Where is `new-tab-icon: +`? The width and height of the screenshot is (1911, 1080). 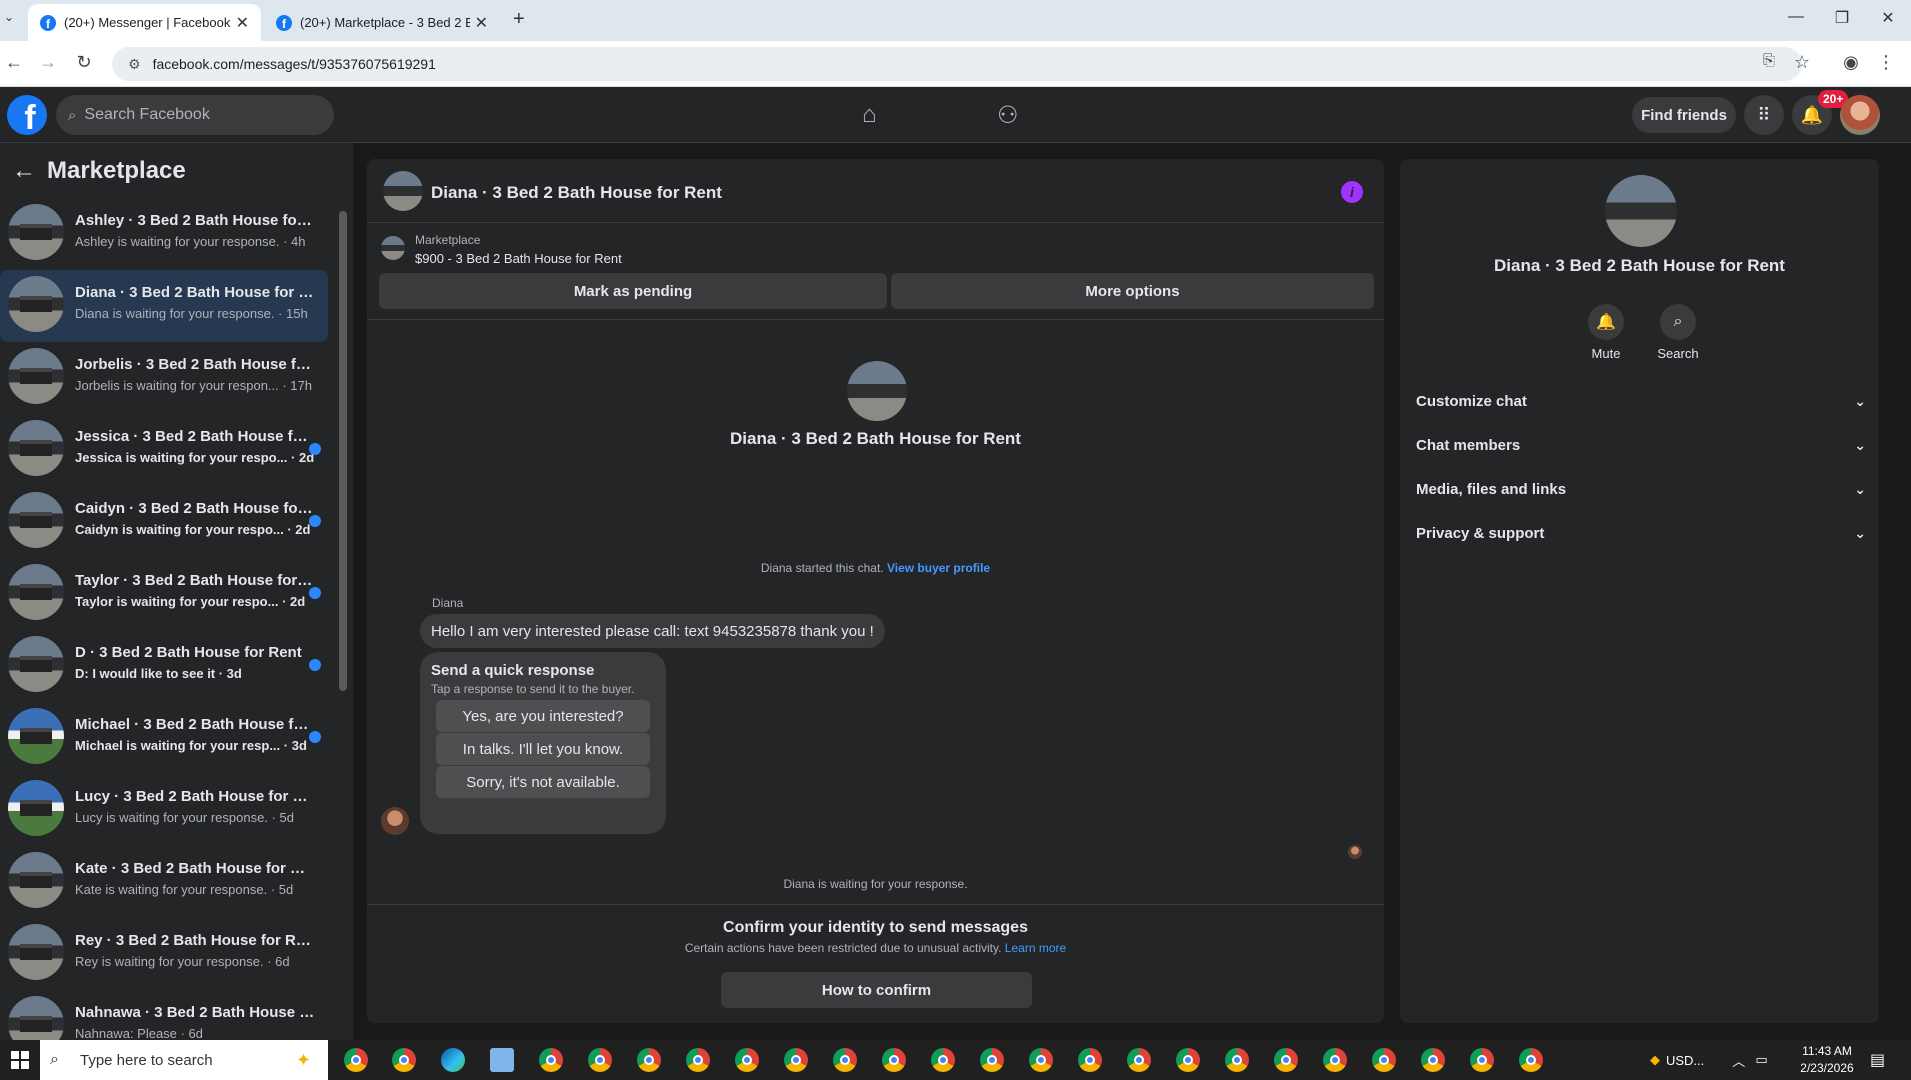 new-tab-icon: + is located at coordinates (519, 19).